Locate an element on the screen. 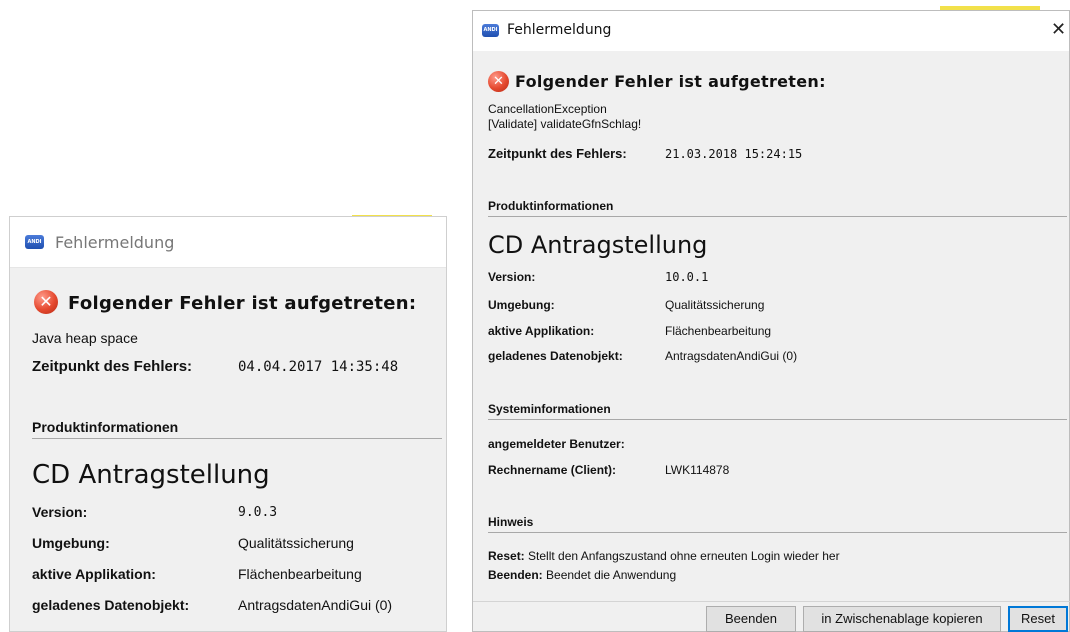  copy-to-clipboard-button: in Zwischenablage kopieren is located at coordinates (902, 619).